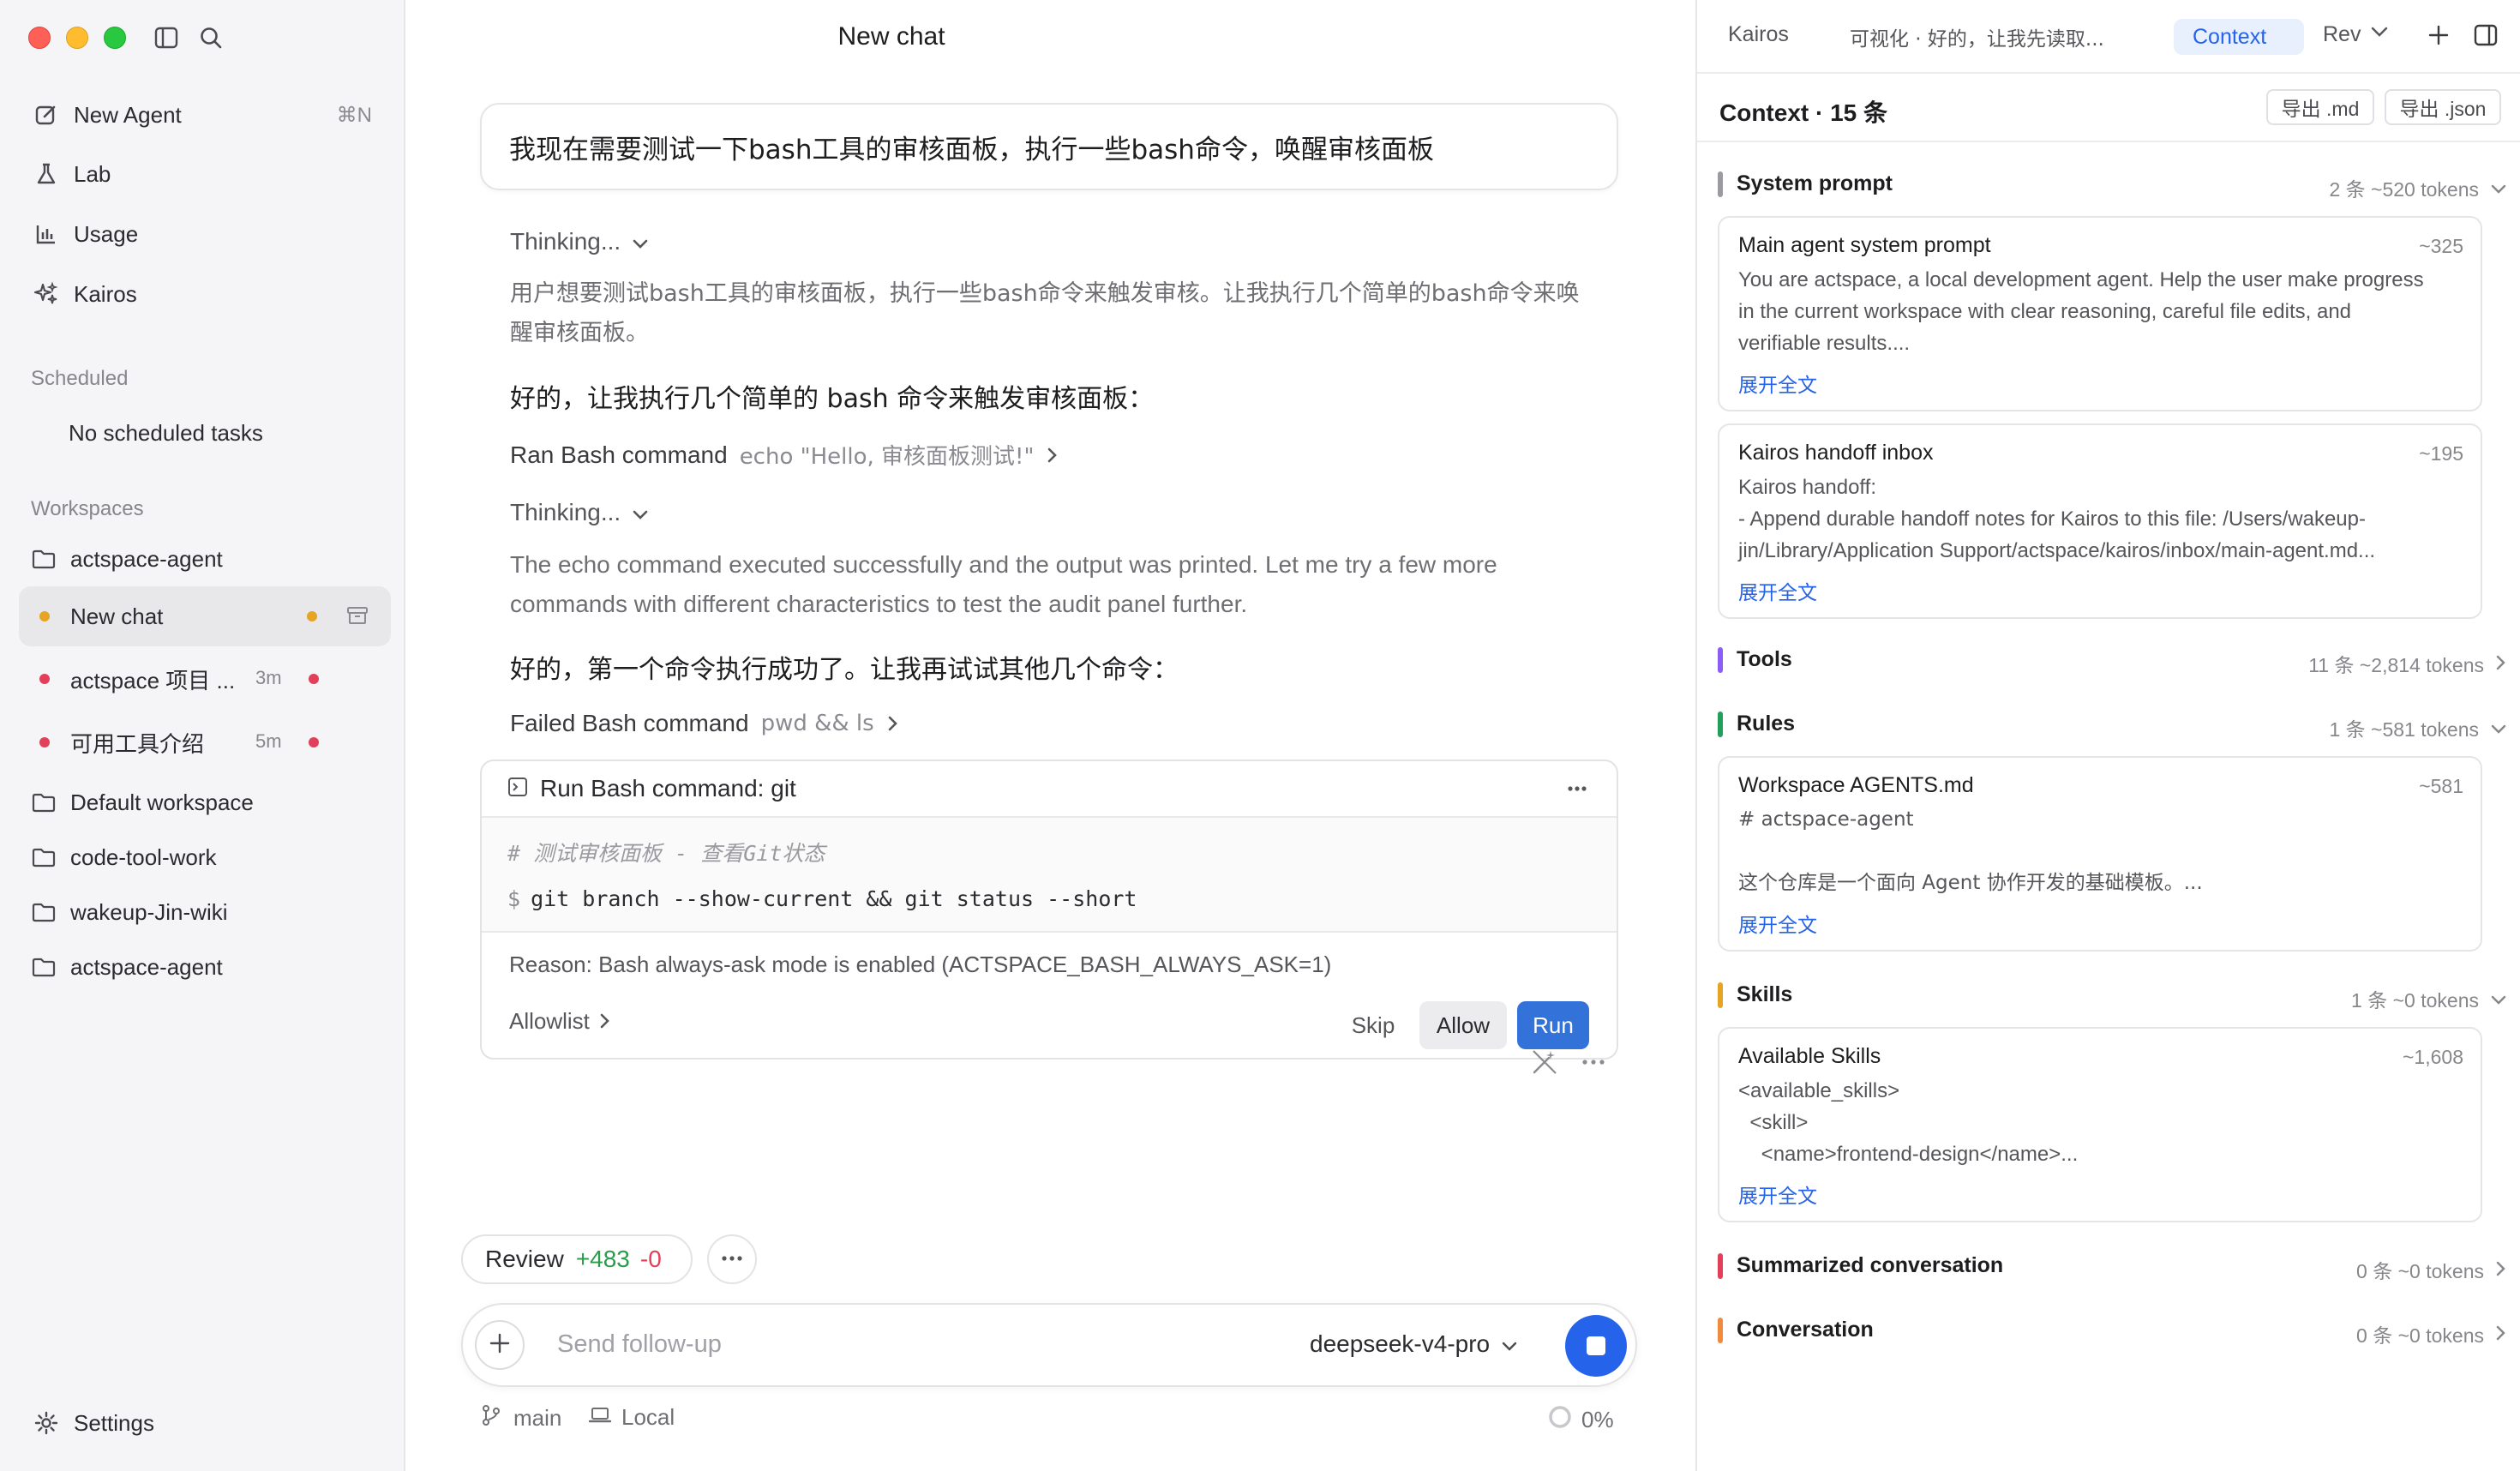  I want to click on allowlist-button: Allowlist, so click(559, 1021).